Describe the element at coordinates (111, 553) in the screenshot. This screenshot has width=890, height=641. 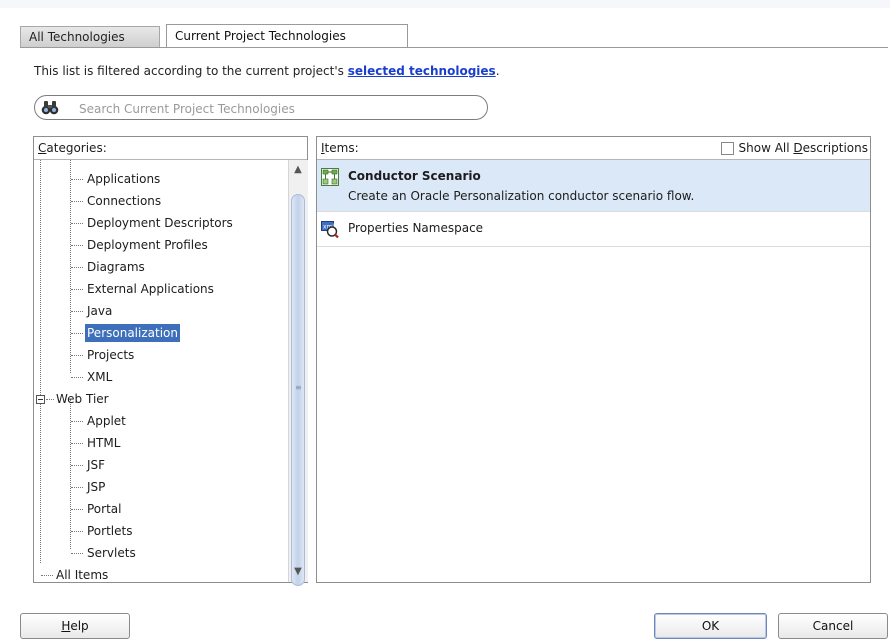
I see `tree-item-label: Servlets` at that location.